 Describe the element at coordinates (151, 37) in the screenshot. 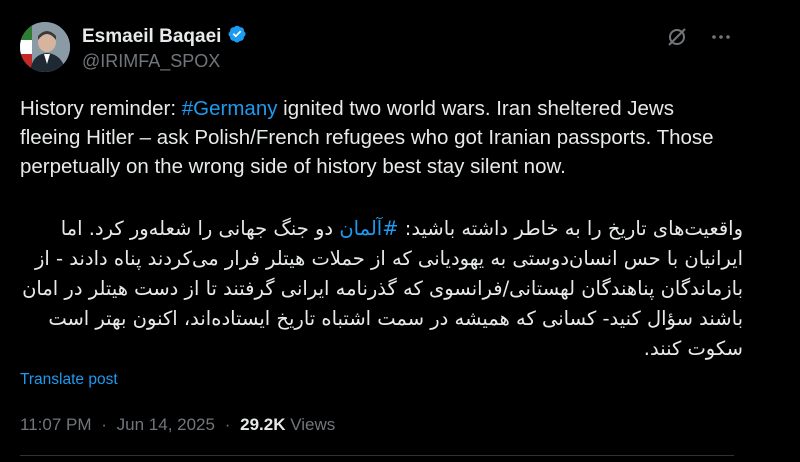

I see `author-name: Esmaeil Baqaei` at that location.